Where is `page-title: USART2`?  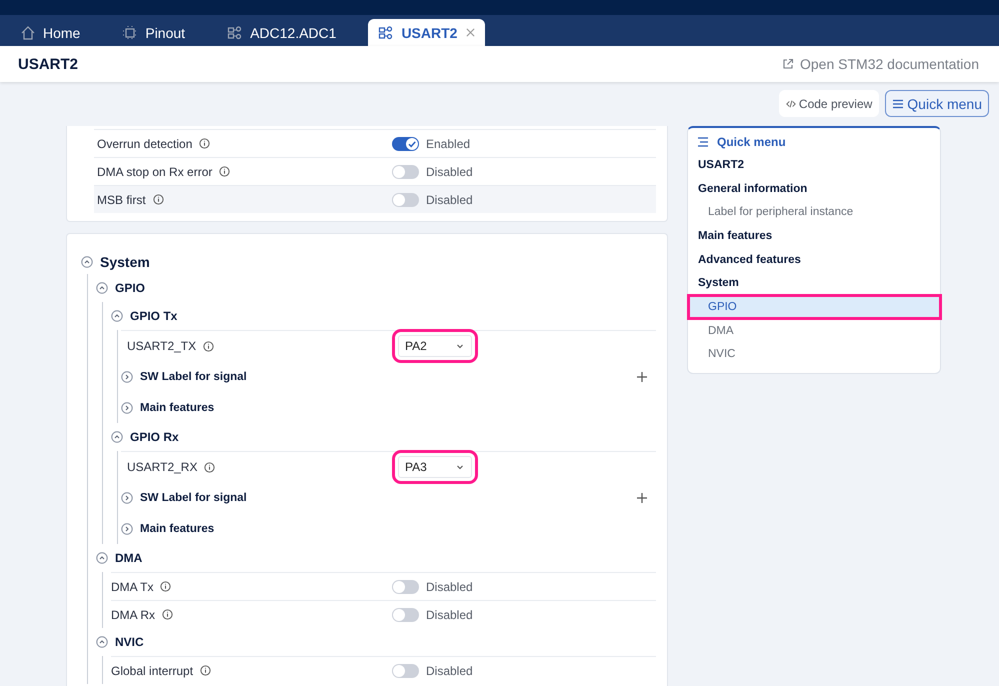
page-title: USART2 is located at coordinates (48, 64).